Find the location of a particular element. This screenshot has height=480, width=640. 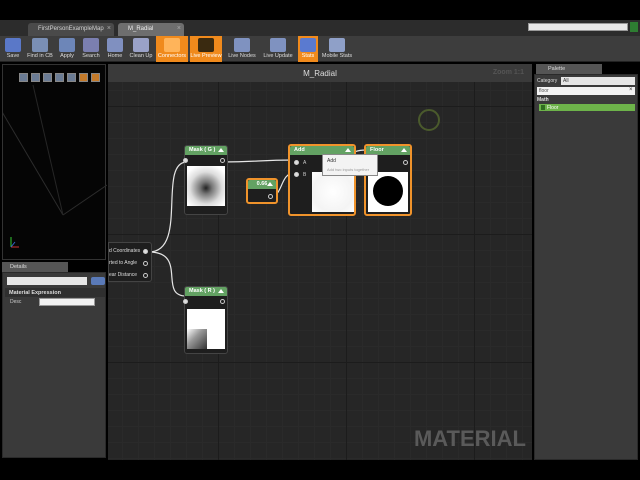

graph-title-text: M_Radial is located at coordinates (320, 73).